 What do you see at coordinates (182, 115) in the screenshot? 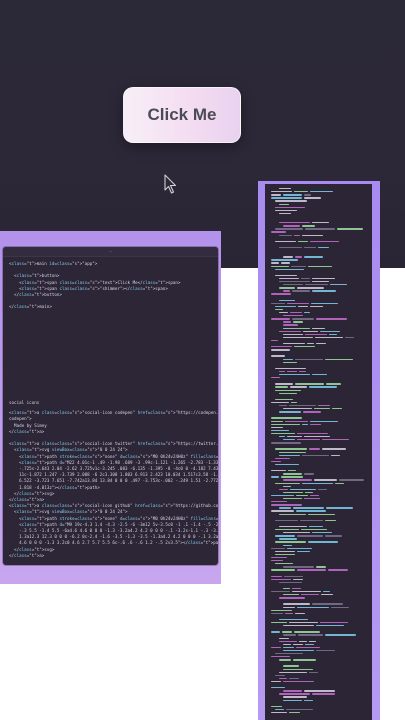
I see `click-me-button: Click Me` at bounding box center [182, 115].